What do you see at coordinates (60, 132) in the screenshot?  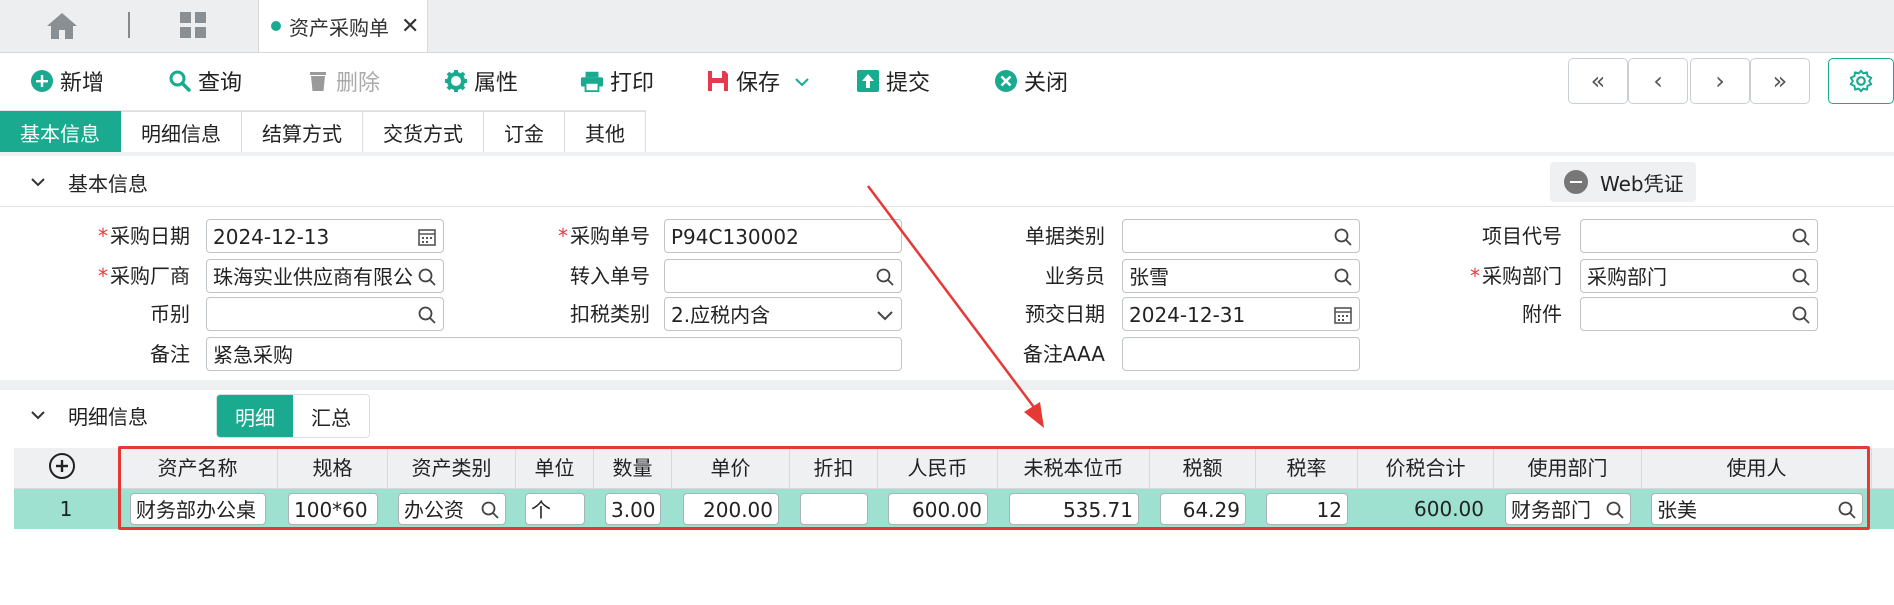 I see `tab-basic-info: 基本信息` at bounding box center [60, 132].